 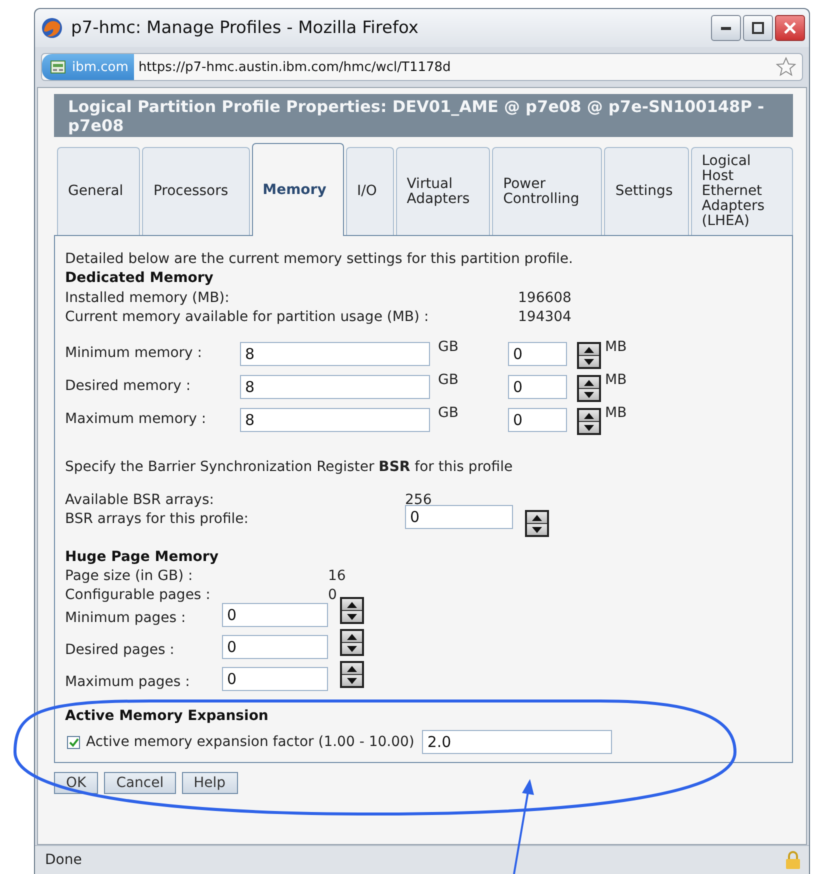 What do you see at coordinates (157, 519) in the screenshot?
I see `field-label: BSR arrays for this profile:` at bounding box center [157, 519].